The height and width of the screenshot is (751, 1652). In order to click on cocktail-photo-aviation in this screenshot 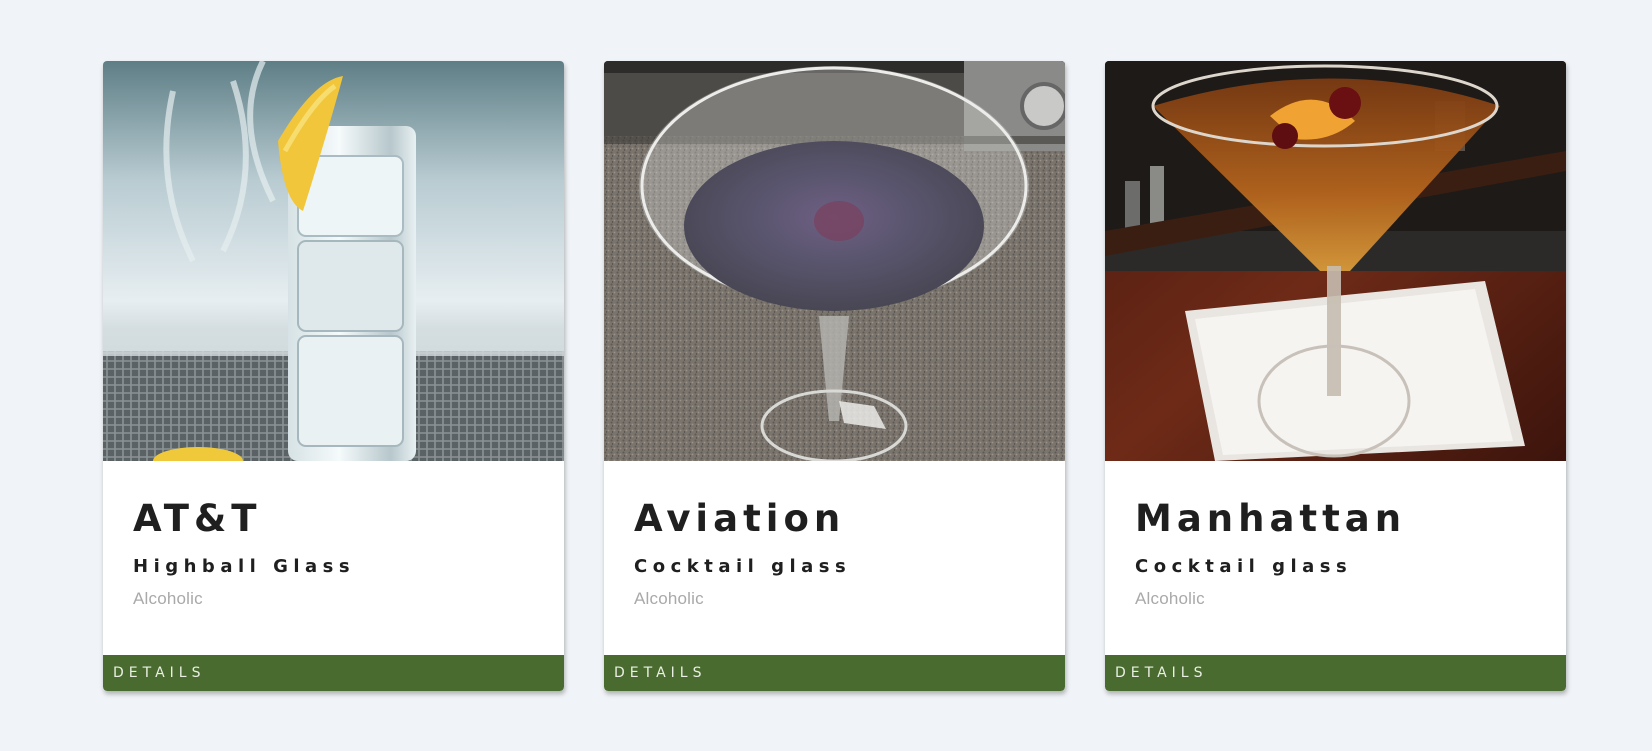, I will do `click(834, 261)`.